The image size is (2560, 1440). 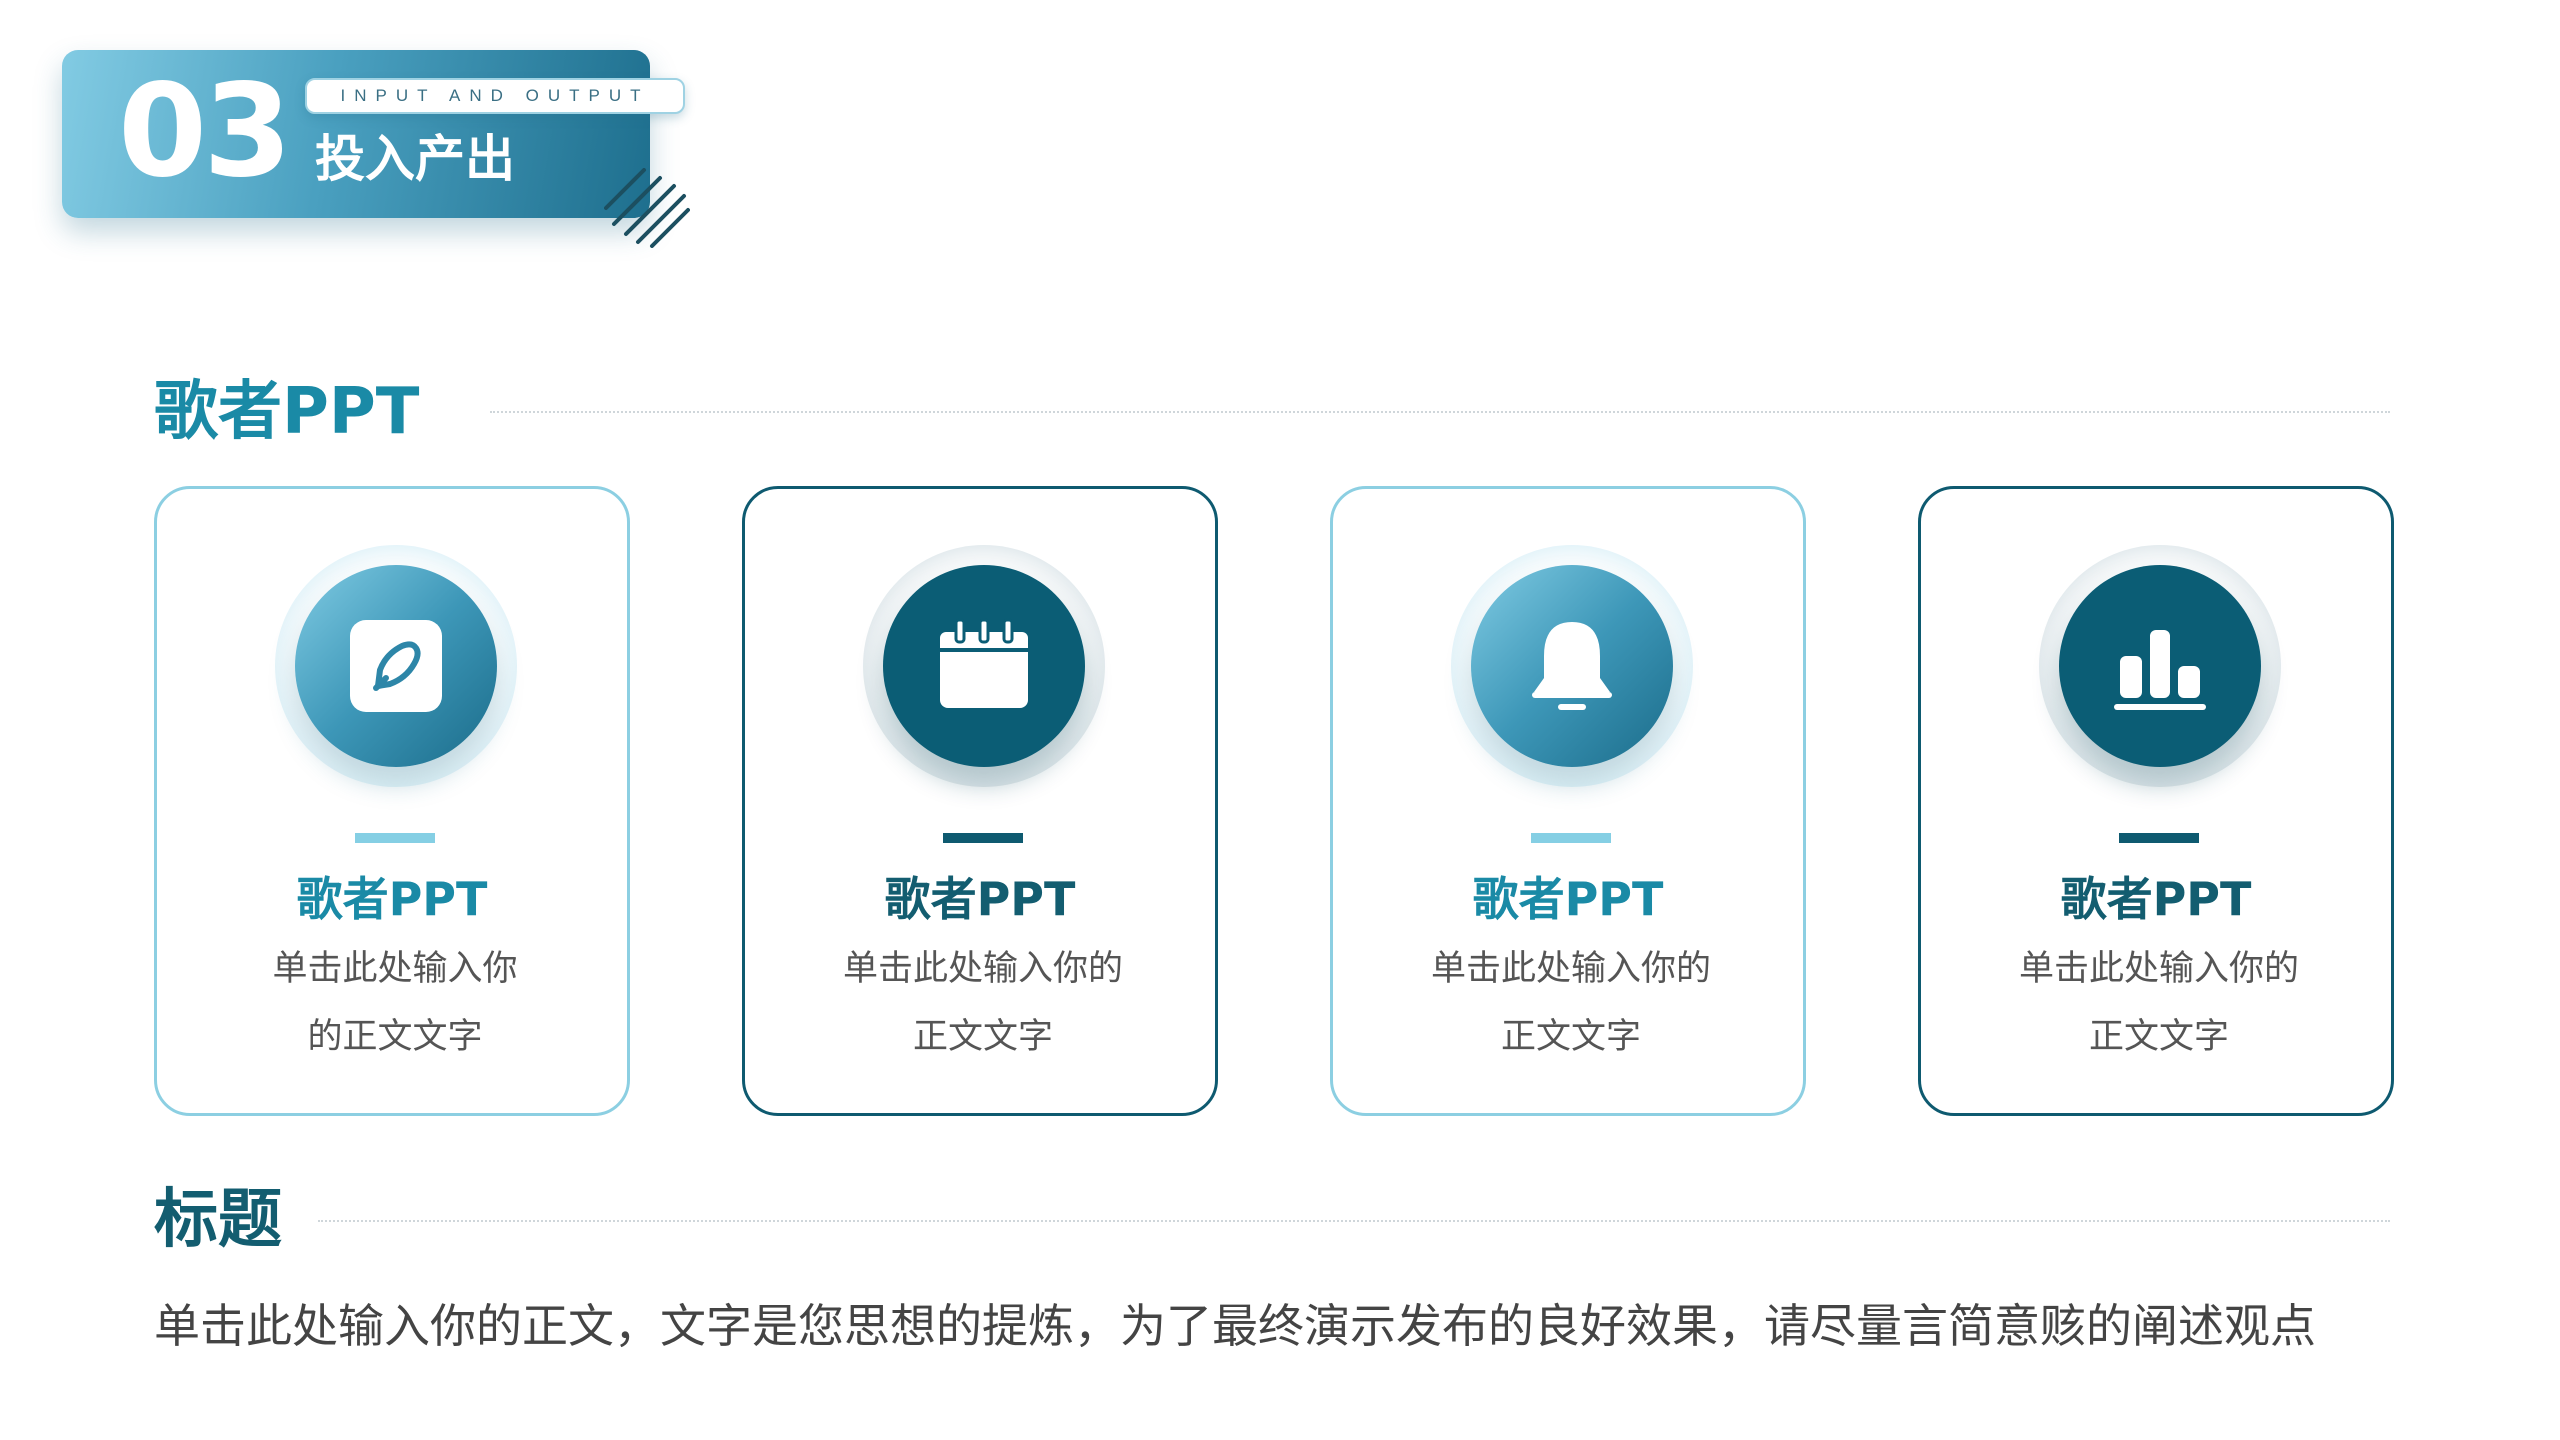 I want to click on feature-card-1: 歌者PPT 单击此处输入你 的正文文字, so click(x=392, y=801).